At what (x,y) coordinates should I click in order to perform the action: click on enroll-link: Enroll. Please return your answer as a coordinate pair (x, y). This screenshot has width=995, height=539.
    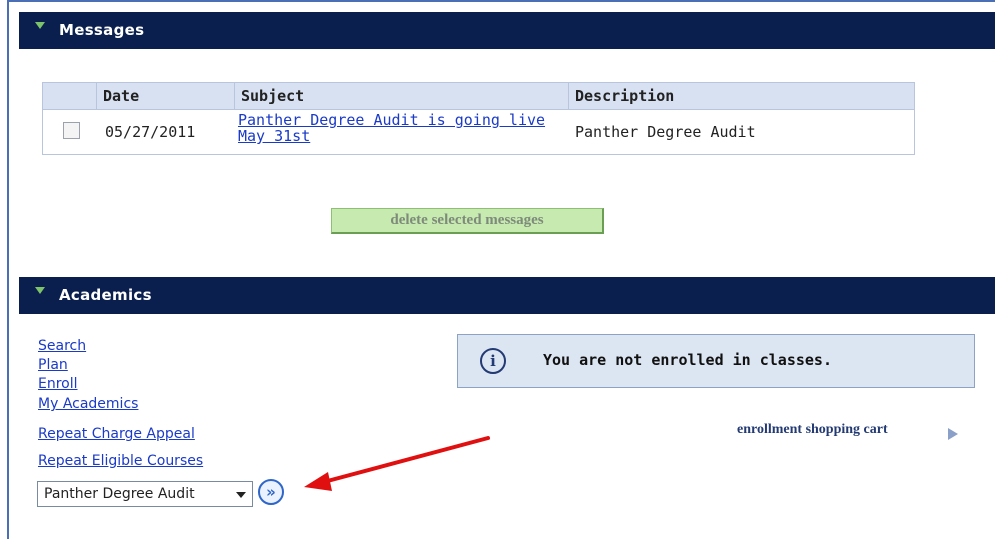
    Looking at the image, I should click on (58, 384).